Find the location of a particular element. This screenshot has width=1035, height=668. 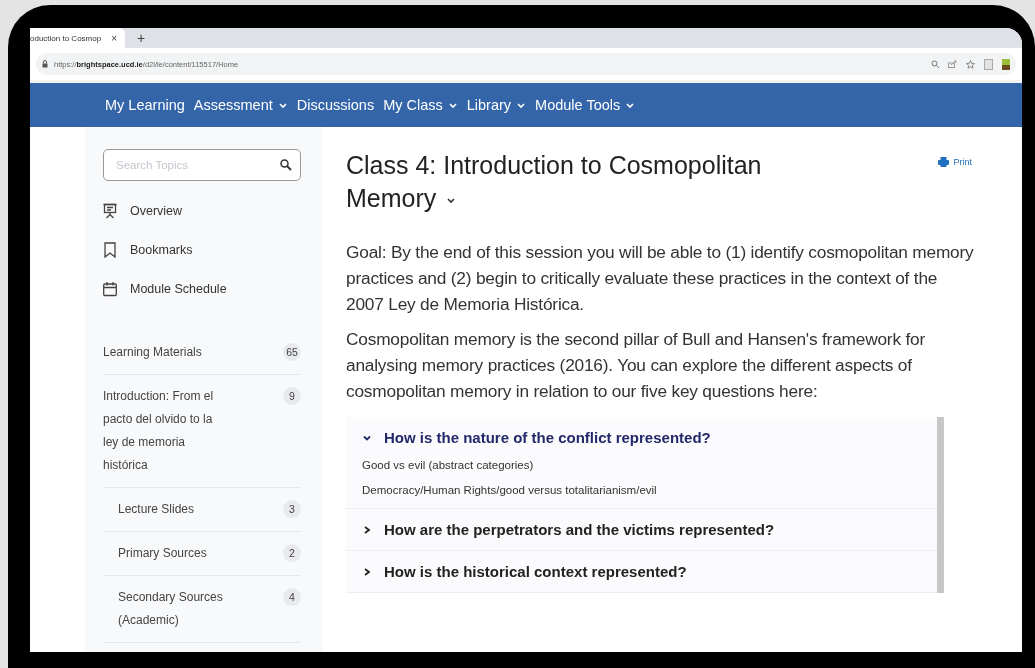

bookmark-icon is located at coordinates (110, 250).